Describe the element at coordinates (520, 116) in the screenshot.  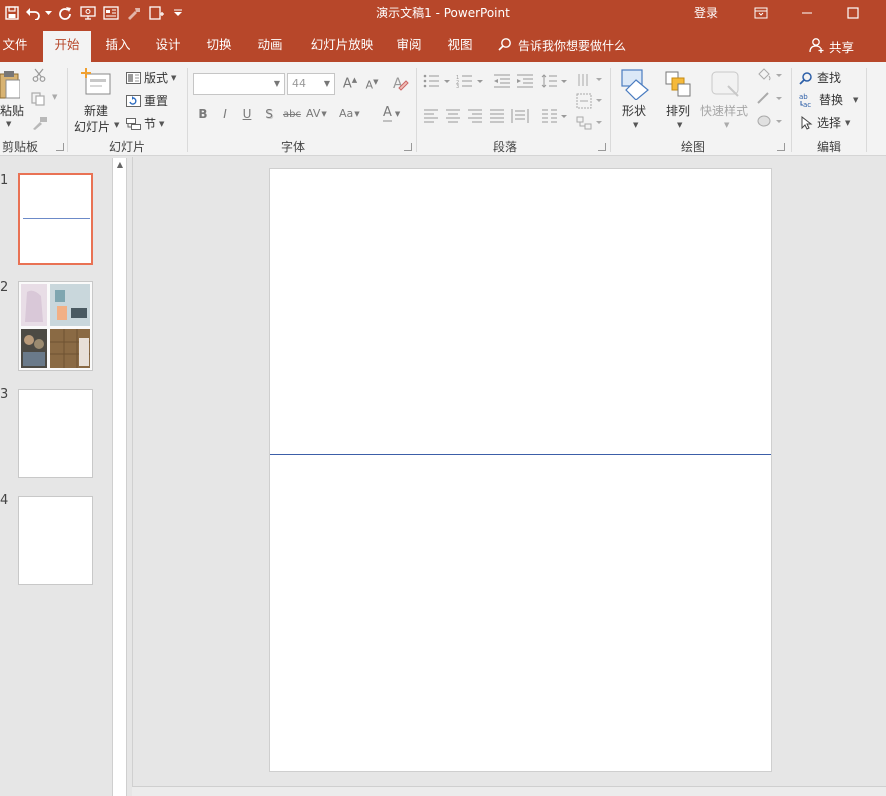
I see `distributed-icon` at that location.